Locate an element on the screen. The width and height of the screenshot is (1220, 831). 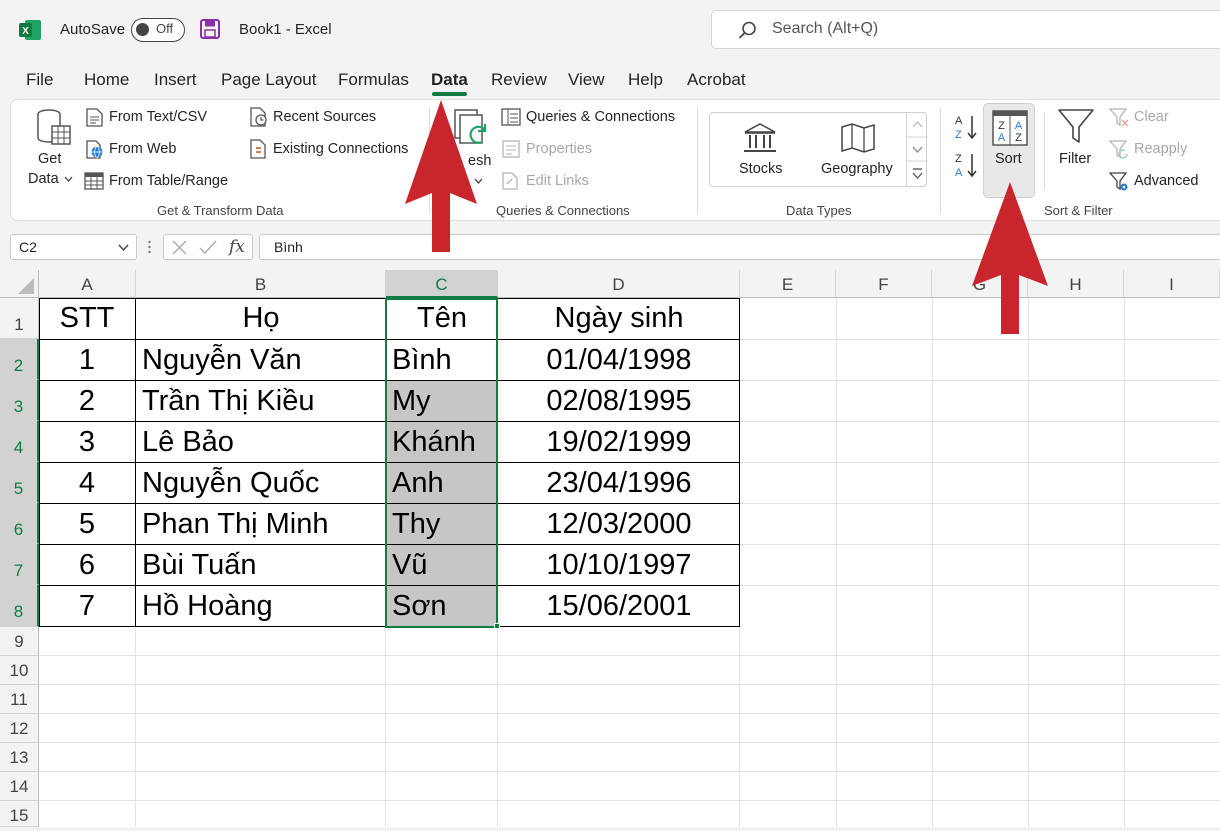
cell-a2: 1 is located at coordinates (87, 360).